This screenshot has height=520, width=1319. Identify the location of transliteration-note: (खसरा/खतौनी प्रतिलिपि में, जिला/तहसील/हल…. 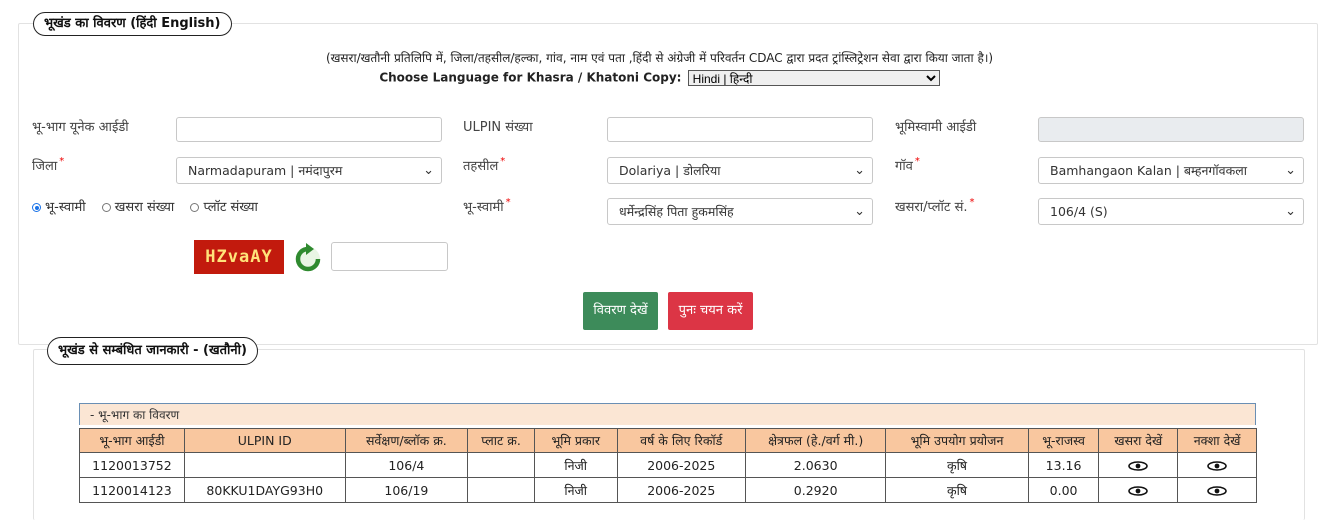
(659, 58).